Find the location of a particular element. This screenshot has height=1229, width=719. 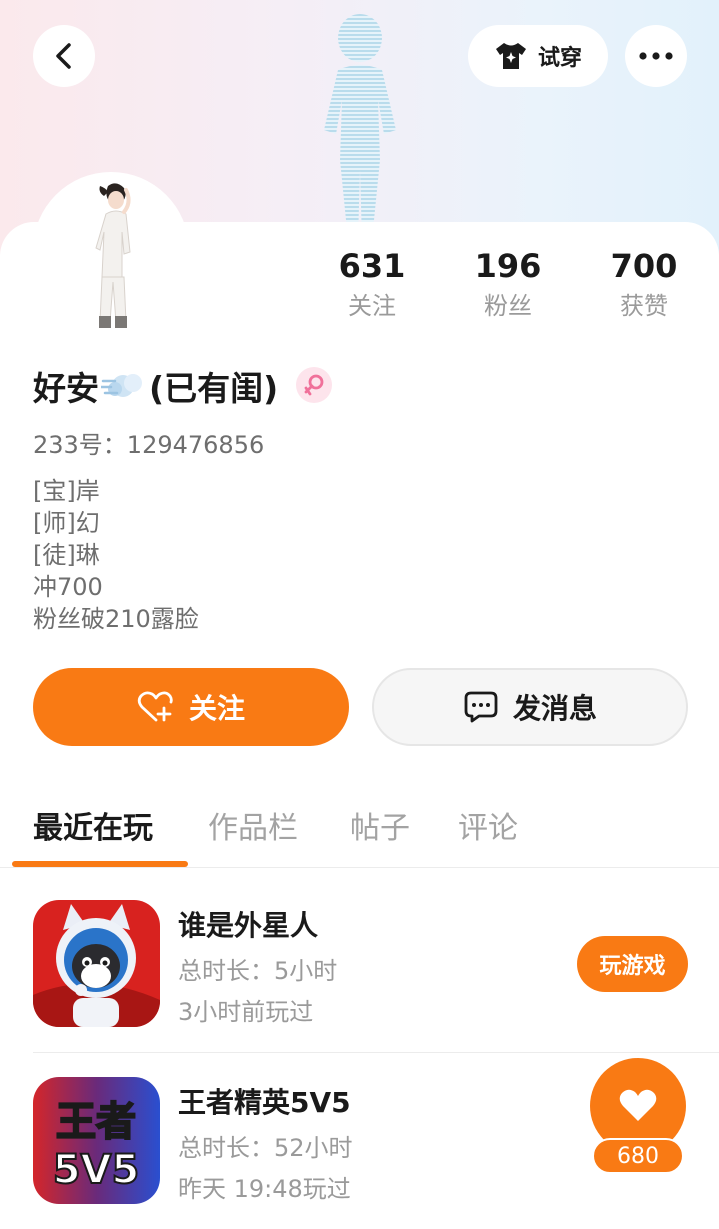

chevron-left-icon is located at coordinates (63, 56).